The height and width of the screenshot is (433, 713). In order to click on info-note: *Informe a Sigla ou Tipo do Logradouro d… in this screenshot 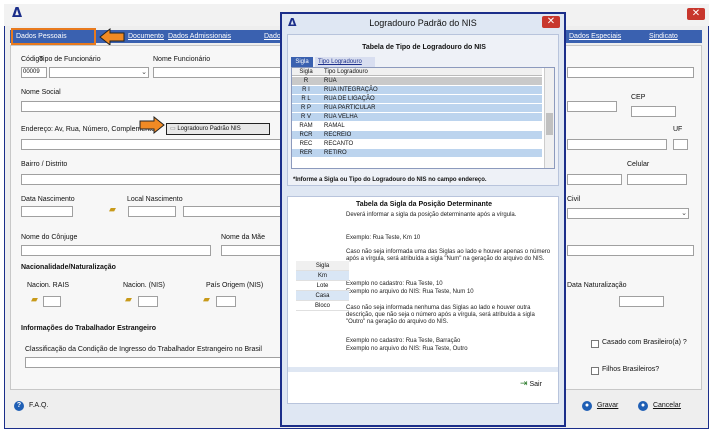, I will do `click(390, 180)`.